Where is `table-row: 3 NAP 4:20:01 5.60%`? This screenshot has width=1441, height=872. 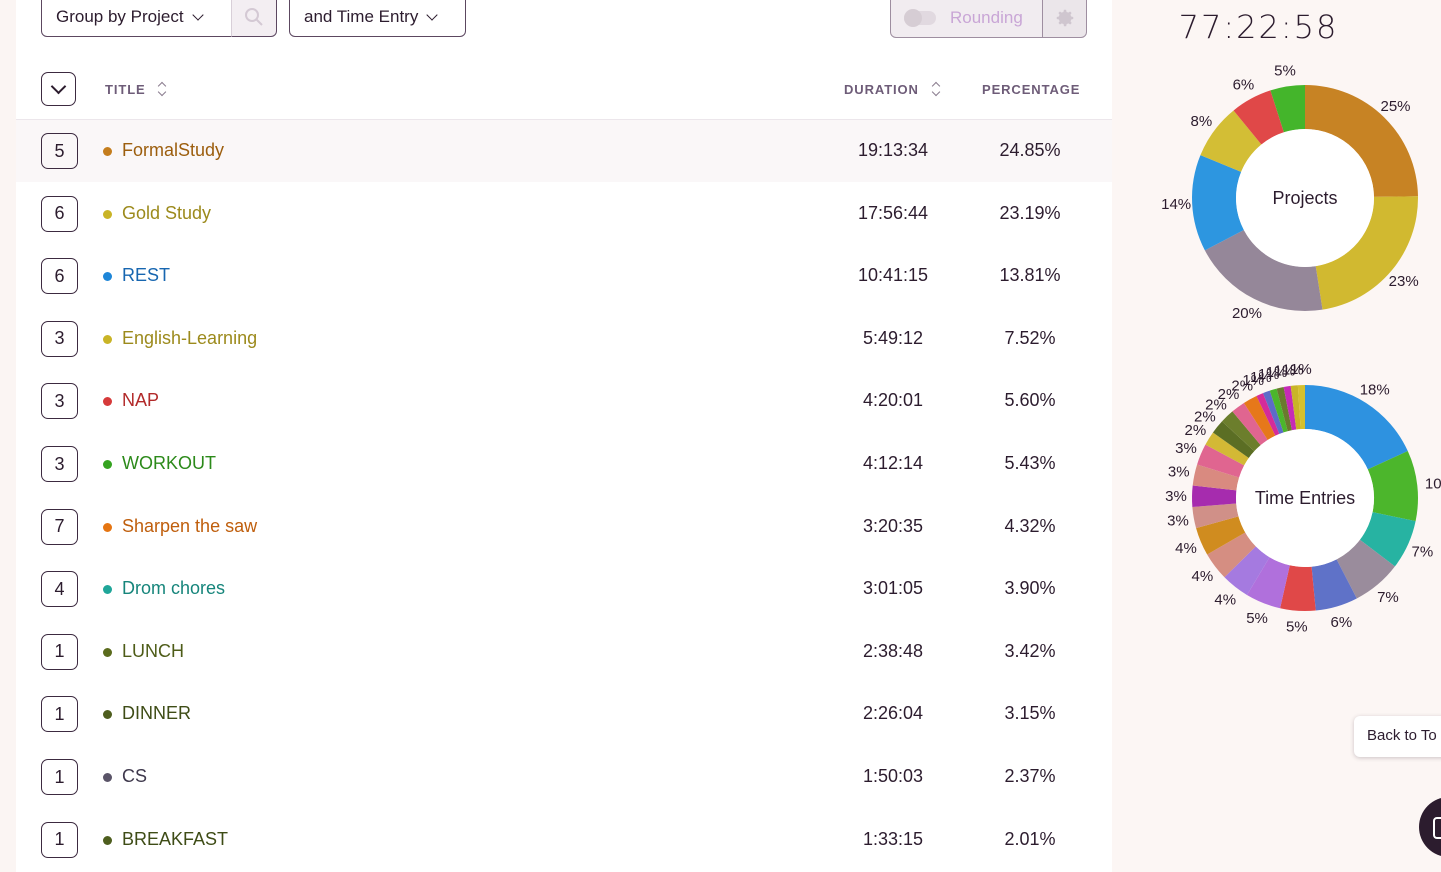
table-row: 3 NAP 4:20:01 5.60% is located at coordinates (564, 401).